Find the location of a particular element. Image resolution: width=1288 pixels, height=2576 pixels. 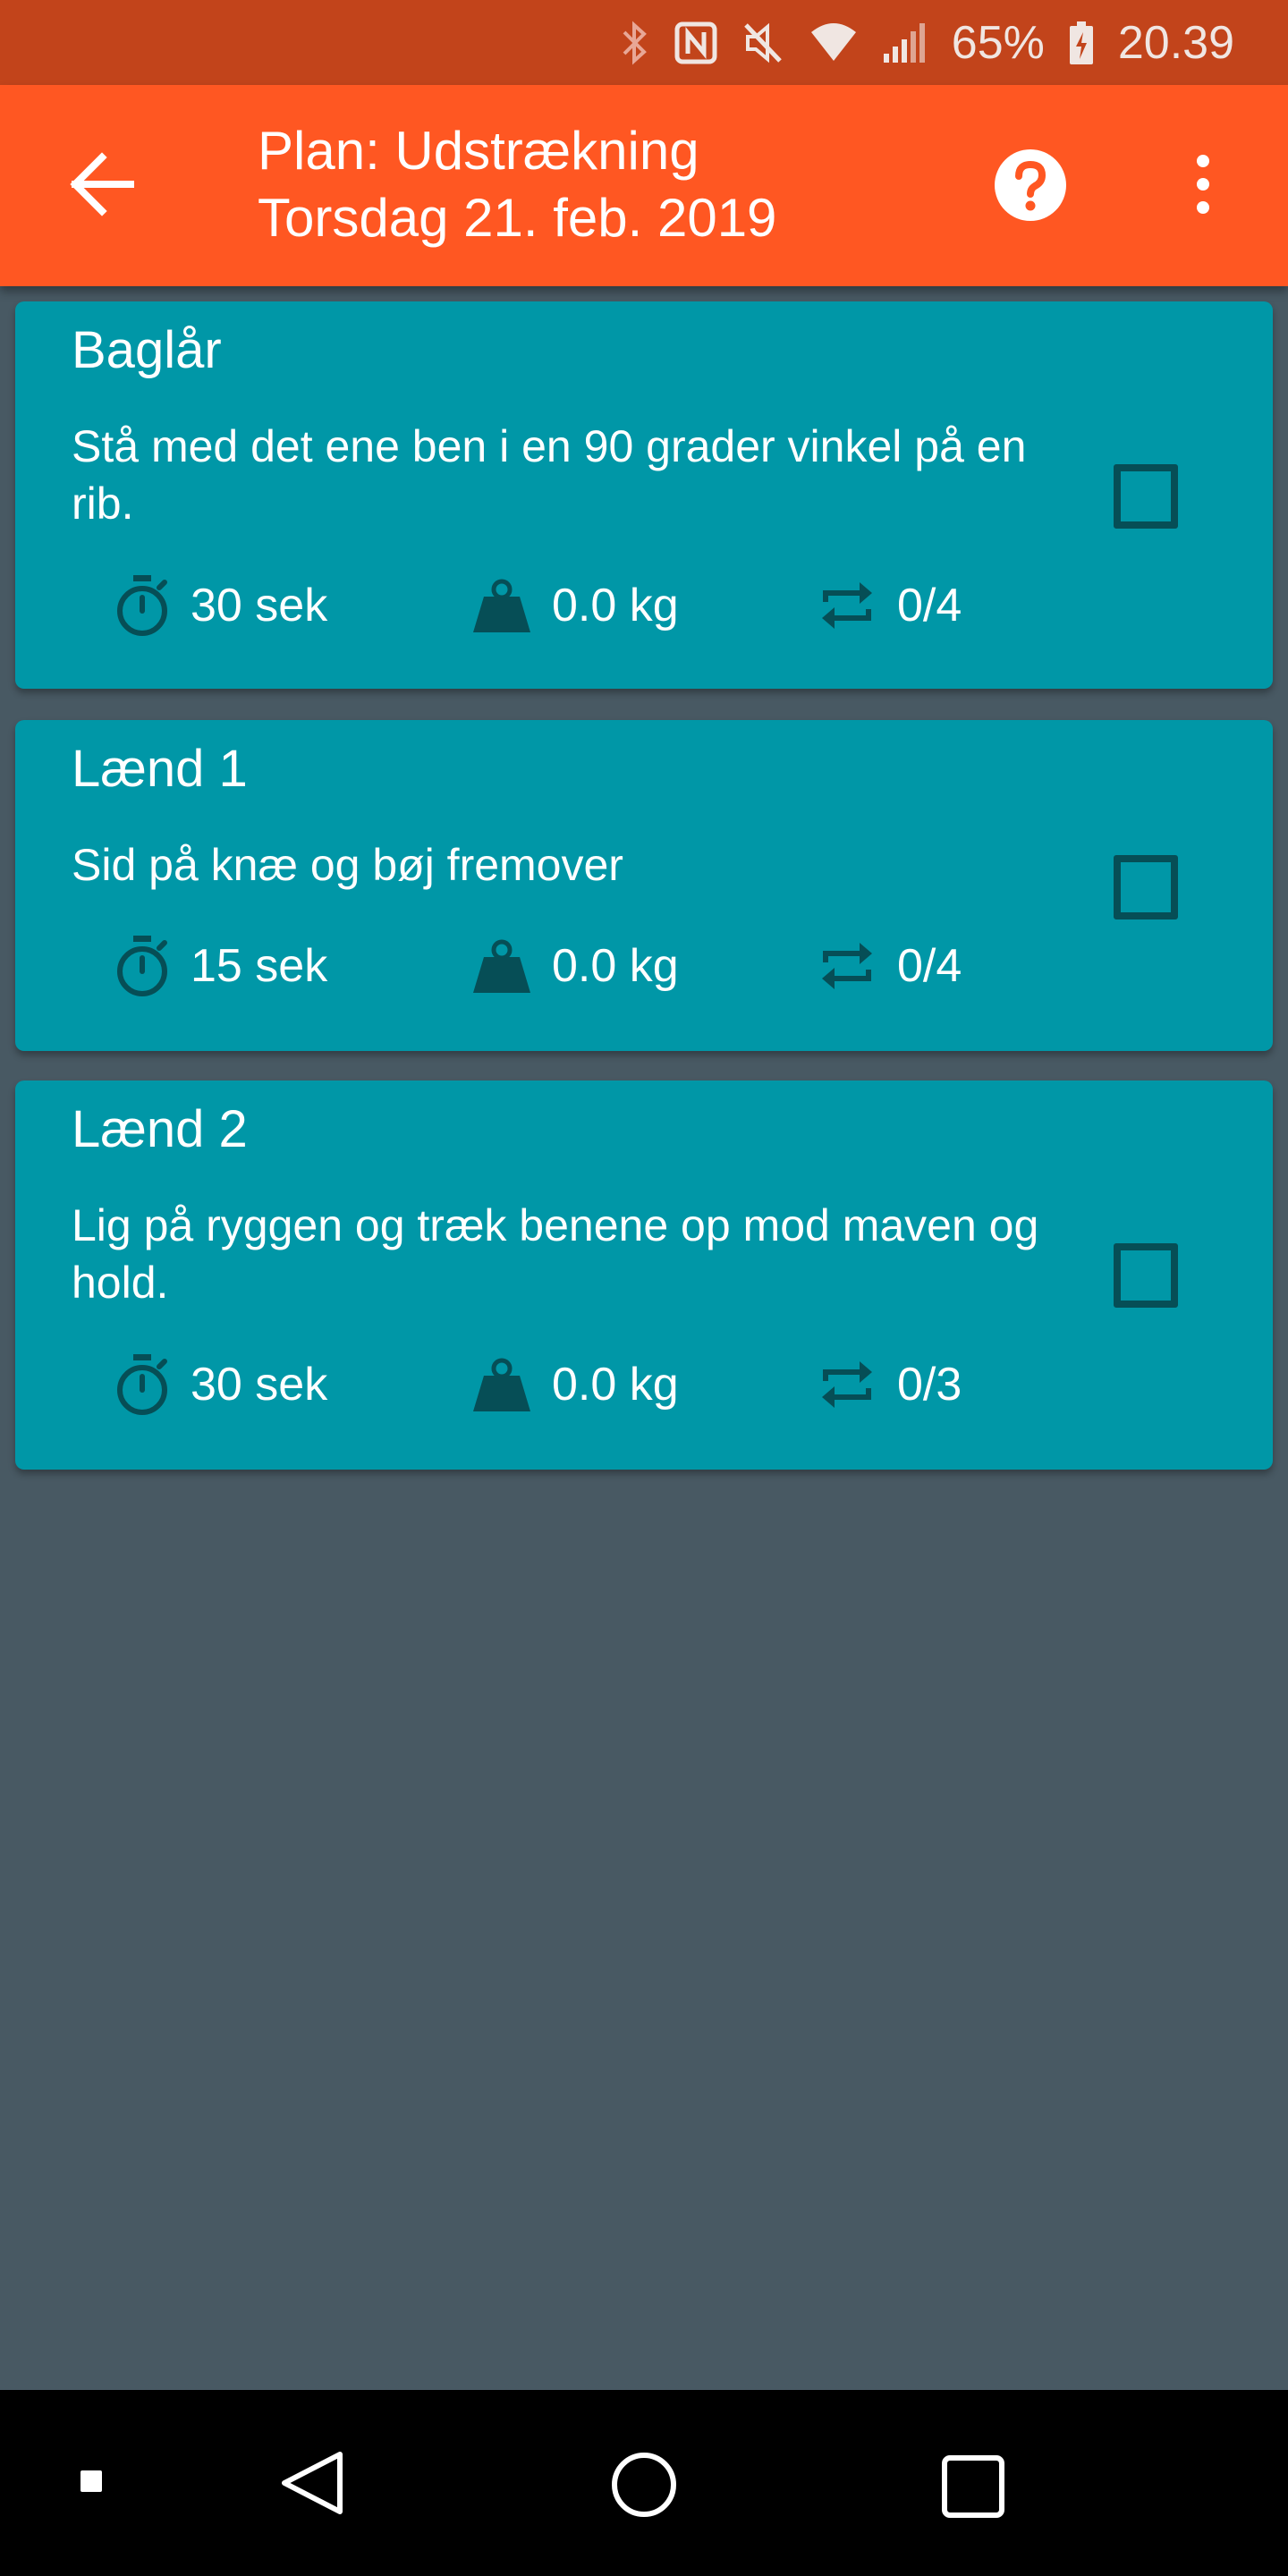

repetitions-stat: 0/3 is located at coordinates (889, 1384).